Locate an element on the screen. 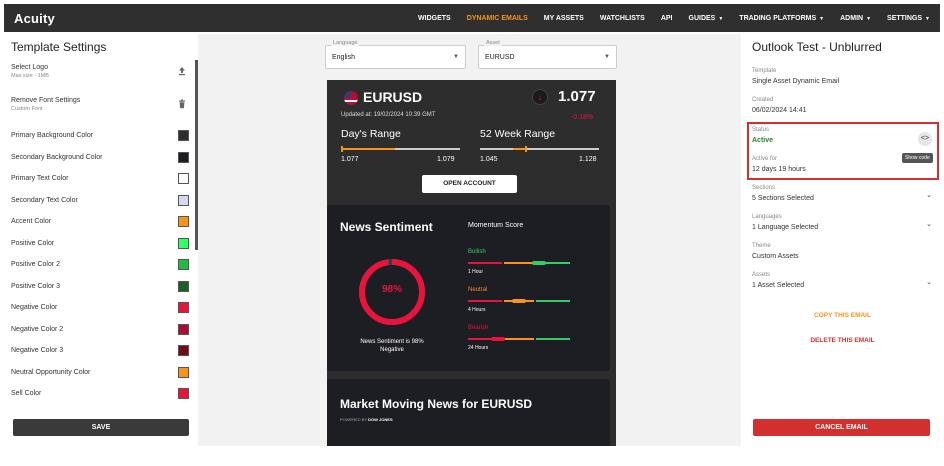  nav-item-label: ADMIN is located at coordinates (852, 18).